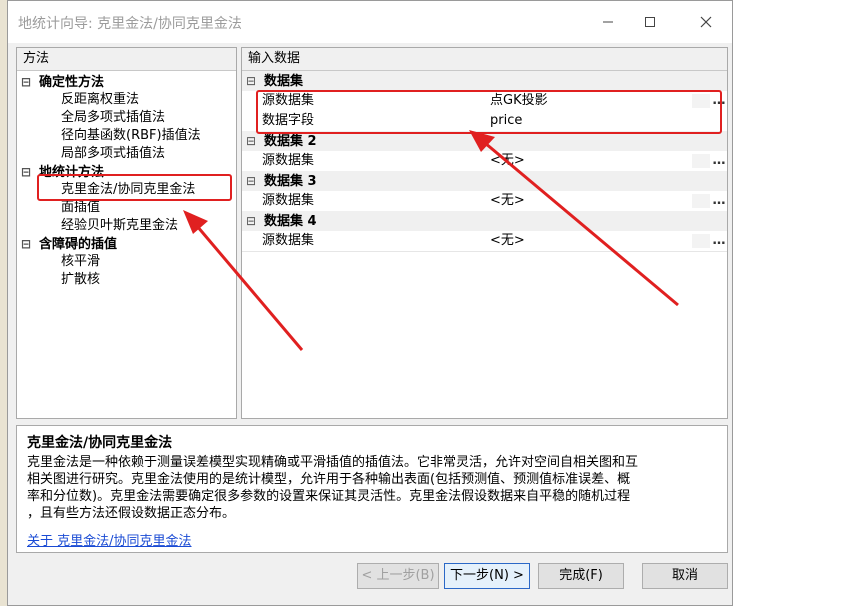 Image resolution: width=856 pixels, height=606 pixels. I want to click on description-title: 克里金法/协同克里金法, so click(100, 443).